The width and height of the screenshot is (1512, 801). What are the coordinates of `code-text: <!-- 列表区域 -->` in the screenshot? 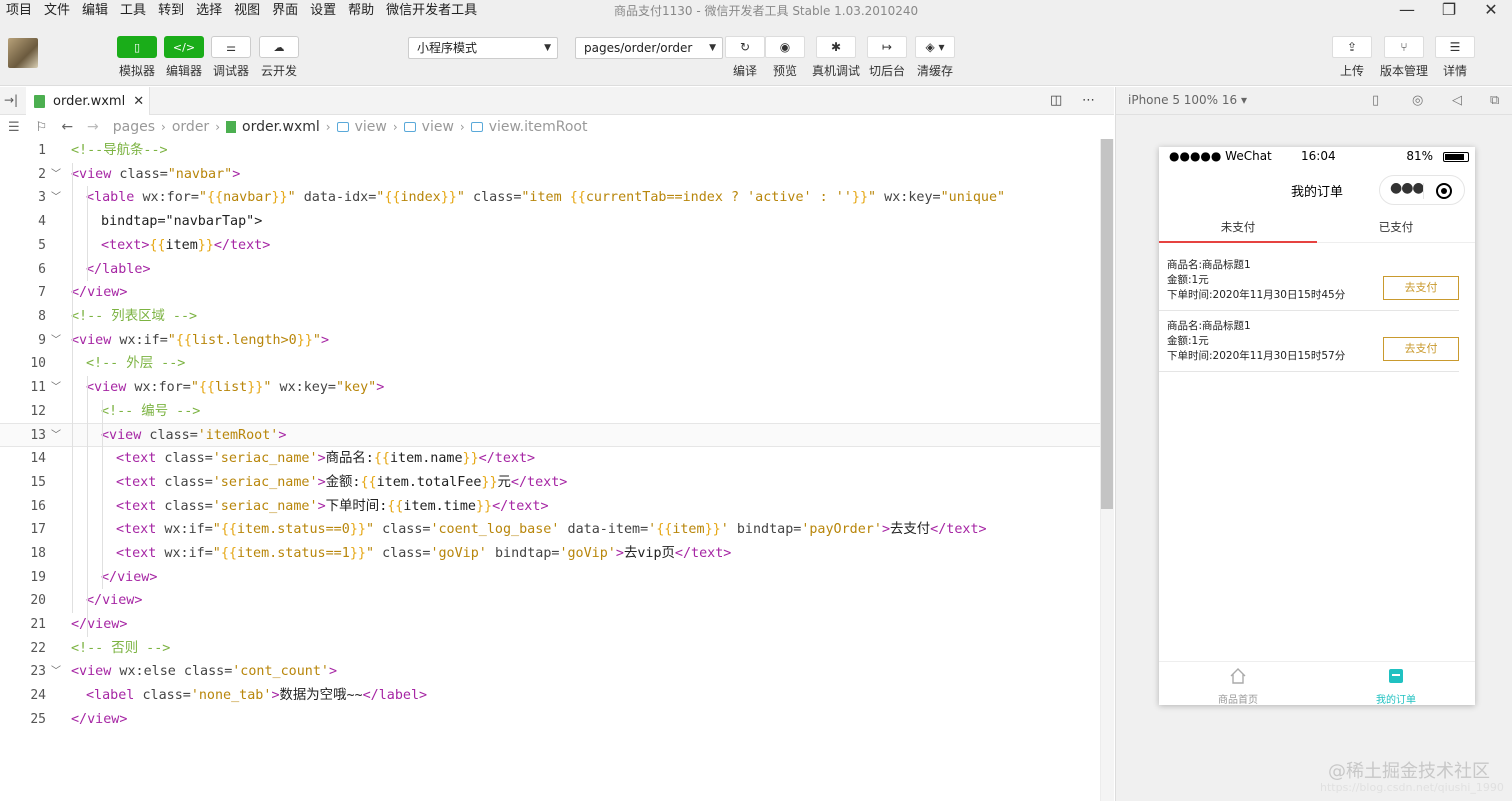 It's located at (134, 316).